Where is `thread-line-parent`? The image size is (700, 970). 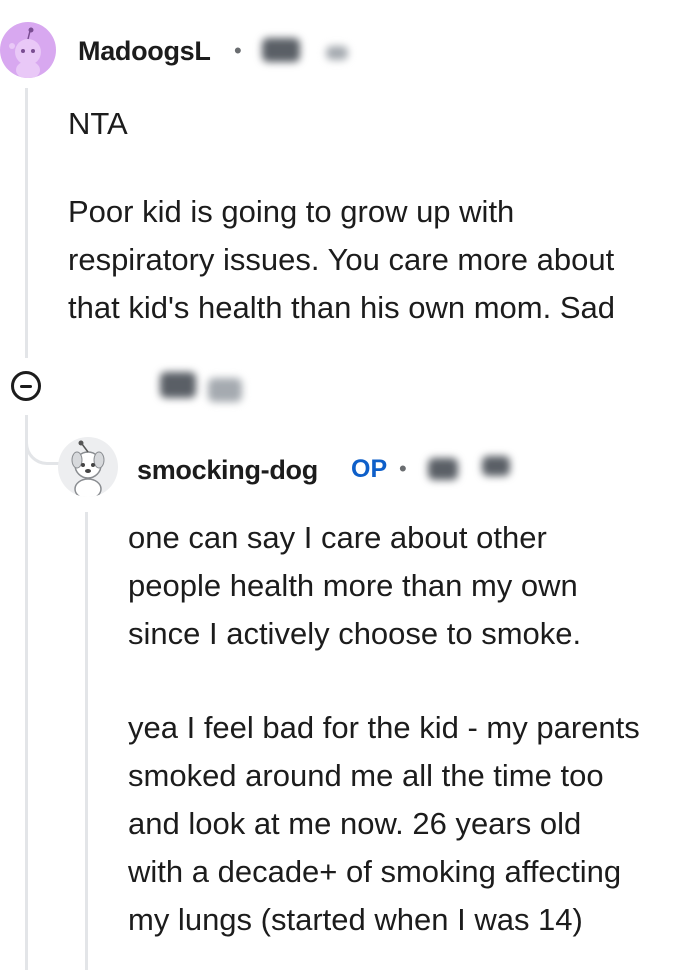
thread-line-parent is located at coordinates (26, 223).